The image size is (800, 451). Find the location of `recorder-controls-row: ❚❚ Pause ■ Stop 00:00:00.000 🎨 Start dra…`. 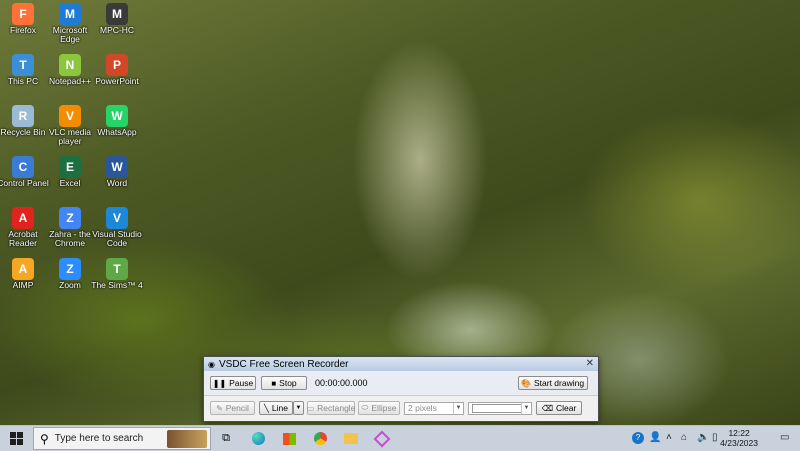

recorder-controls-row: ❚❚ Pause ■ Stop 00:00:00.000 🎨 Start dra… is located at coordinates (401, 383).